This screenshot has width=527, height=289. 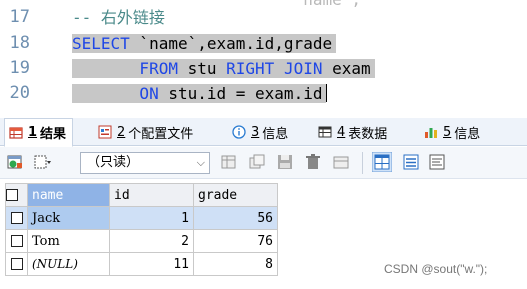 What do you see at coordinates (151, 241) in the screenshot?
I see `cell-id: 2` at bounding box center [151, 241].